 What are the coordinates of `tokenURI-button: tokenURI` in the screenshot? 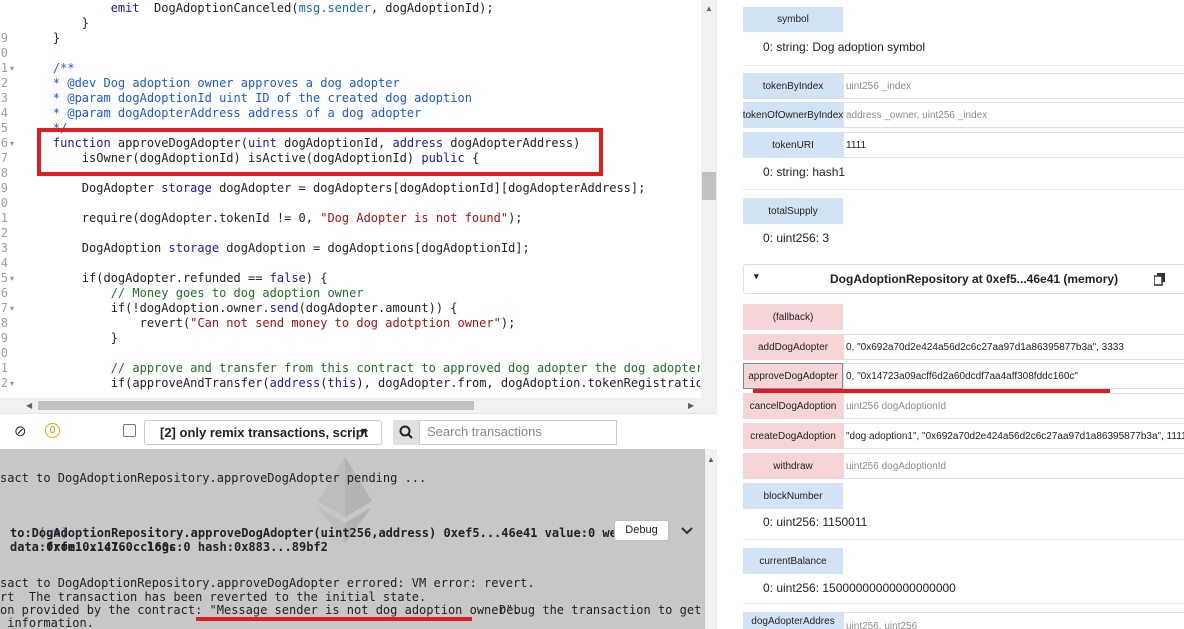 It's located at (793, 145).